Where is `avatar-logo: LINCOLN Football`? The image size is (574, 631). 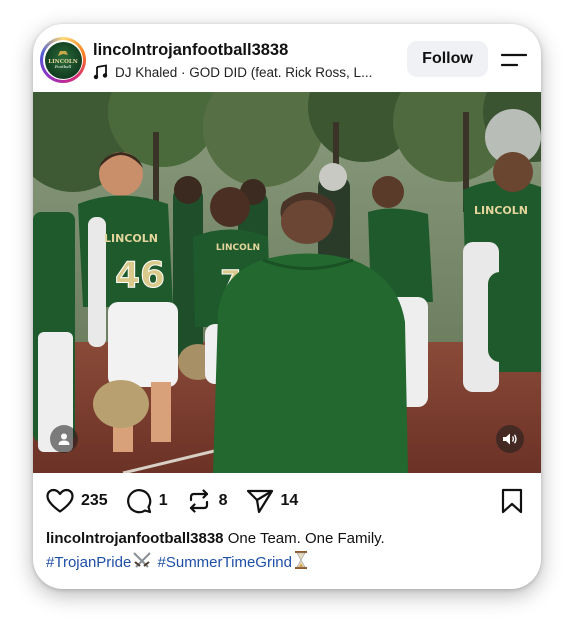 avatar-logo: LINCOLN Football is located at coordinates (63, 60).